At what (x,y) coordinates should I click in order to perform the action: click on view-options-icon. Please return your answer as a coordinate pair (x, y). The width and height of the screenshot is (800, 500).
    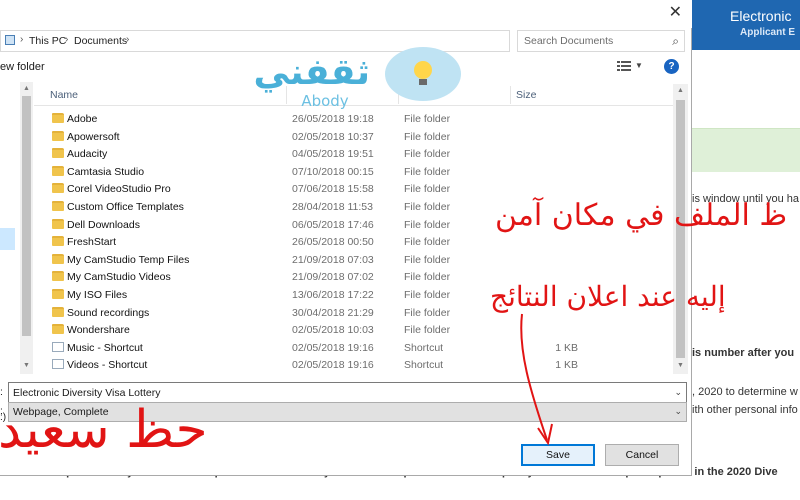
    Looking at the image, I should click on (624, 66).